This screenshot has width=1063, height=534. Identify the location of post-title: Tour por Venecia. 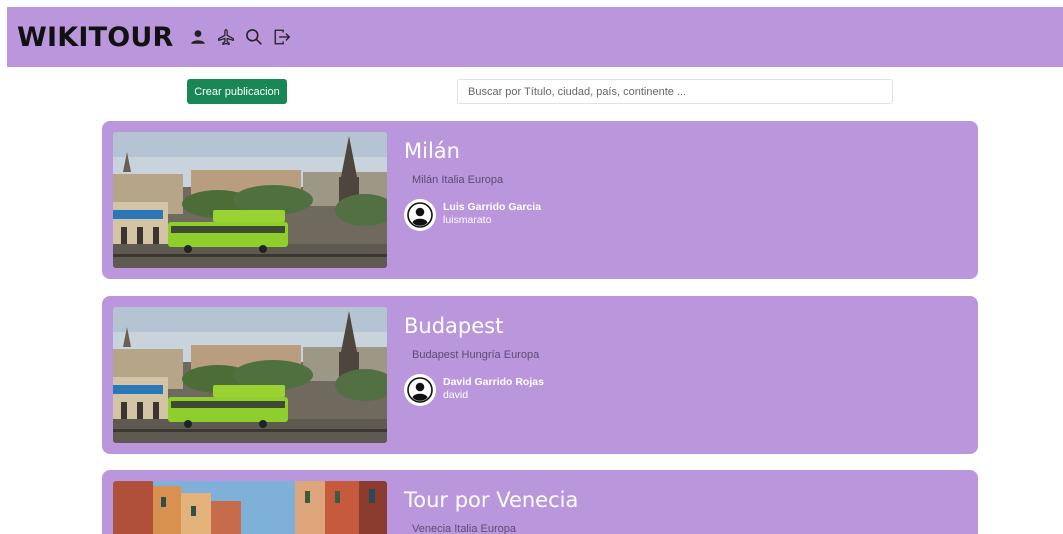
(491, 500).